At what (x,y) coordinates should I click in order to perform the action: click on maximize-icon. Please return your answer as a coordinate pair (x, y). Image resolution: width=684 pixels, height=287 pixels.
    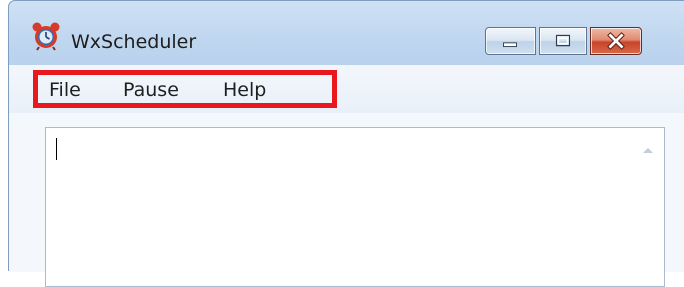
    Looking at the image, I should click on (563, 40).